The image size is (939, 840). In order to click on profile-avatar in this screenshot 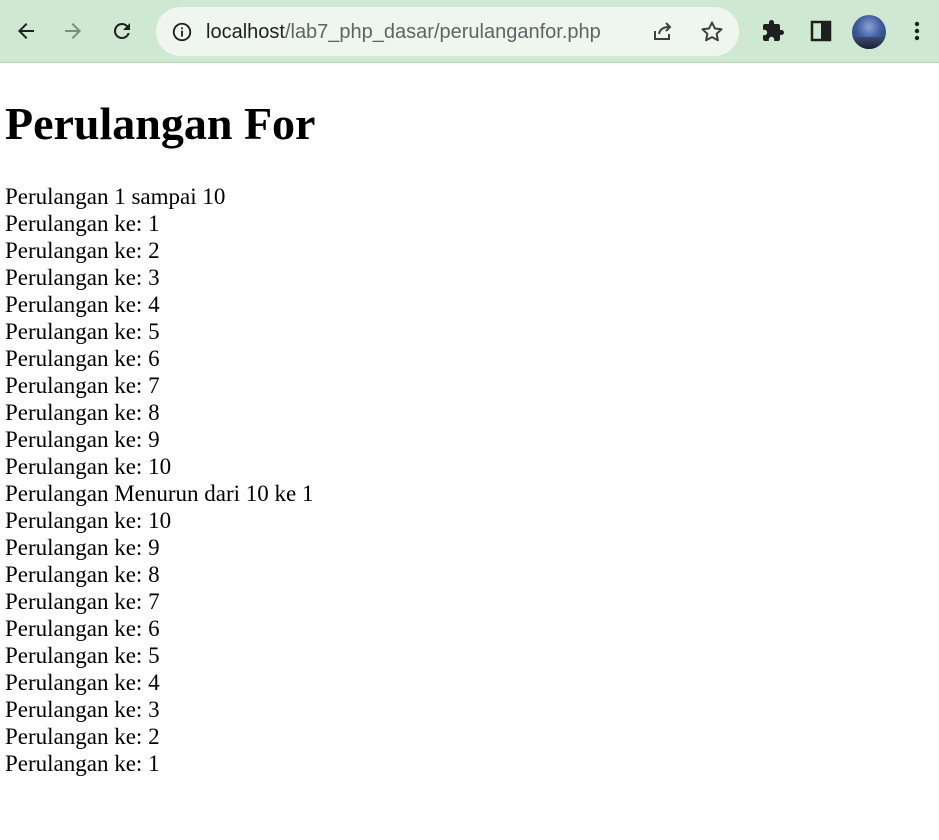, I will do `click(869, 32)`.